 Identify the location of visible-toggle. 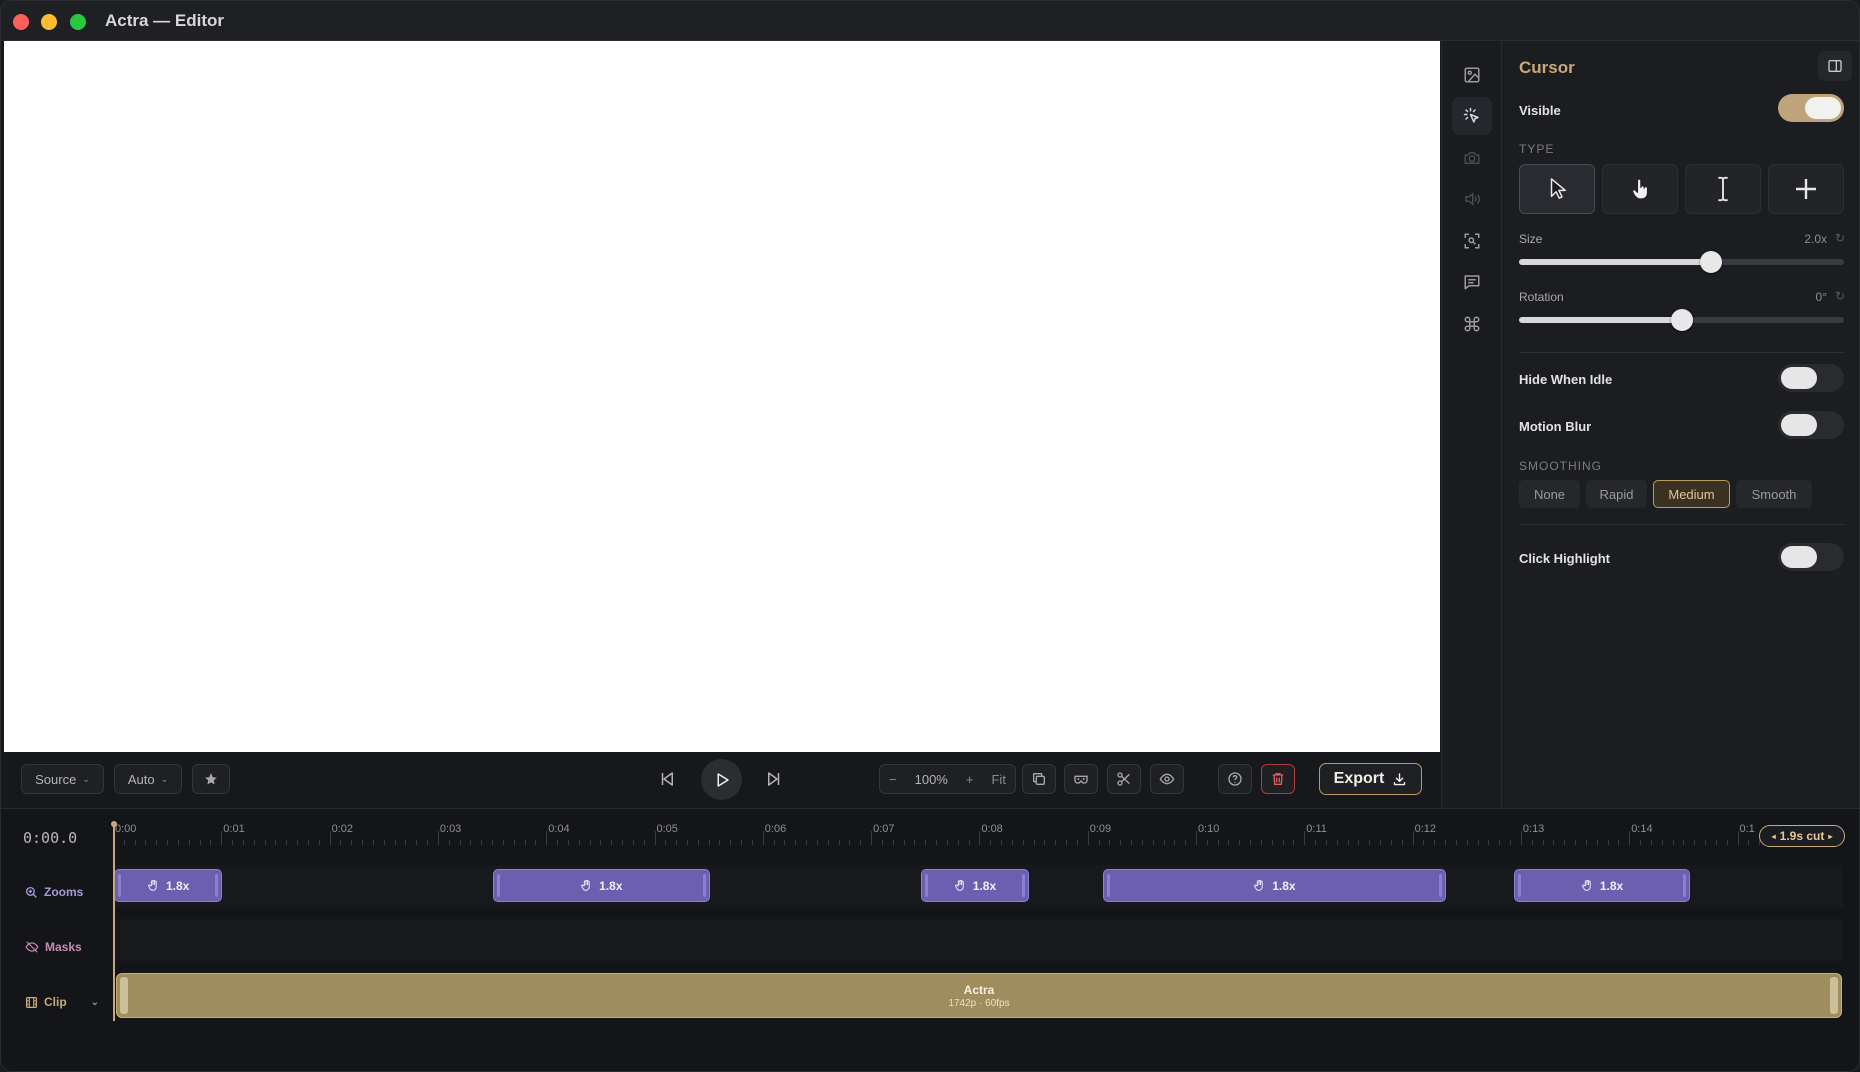
(1811, 108).